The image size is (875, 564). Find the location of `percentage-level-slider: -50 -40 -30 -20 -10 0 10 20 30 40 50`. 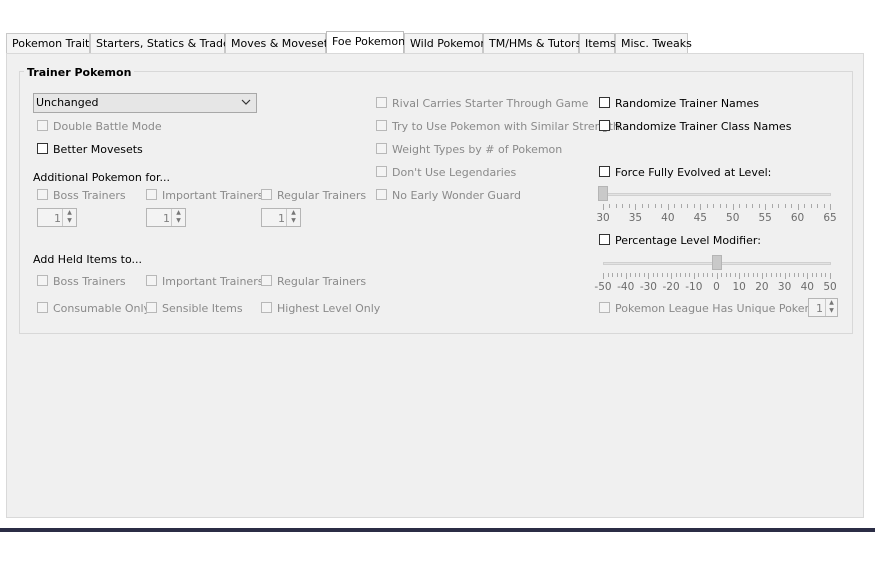

percentage-level-slider: -50 -40 -30 -20 -10 0 10 20 30 40 50 is located at coordinates (715, 274).